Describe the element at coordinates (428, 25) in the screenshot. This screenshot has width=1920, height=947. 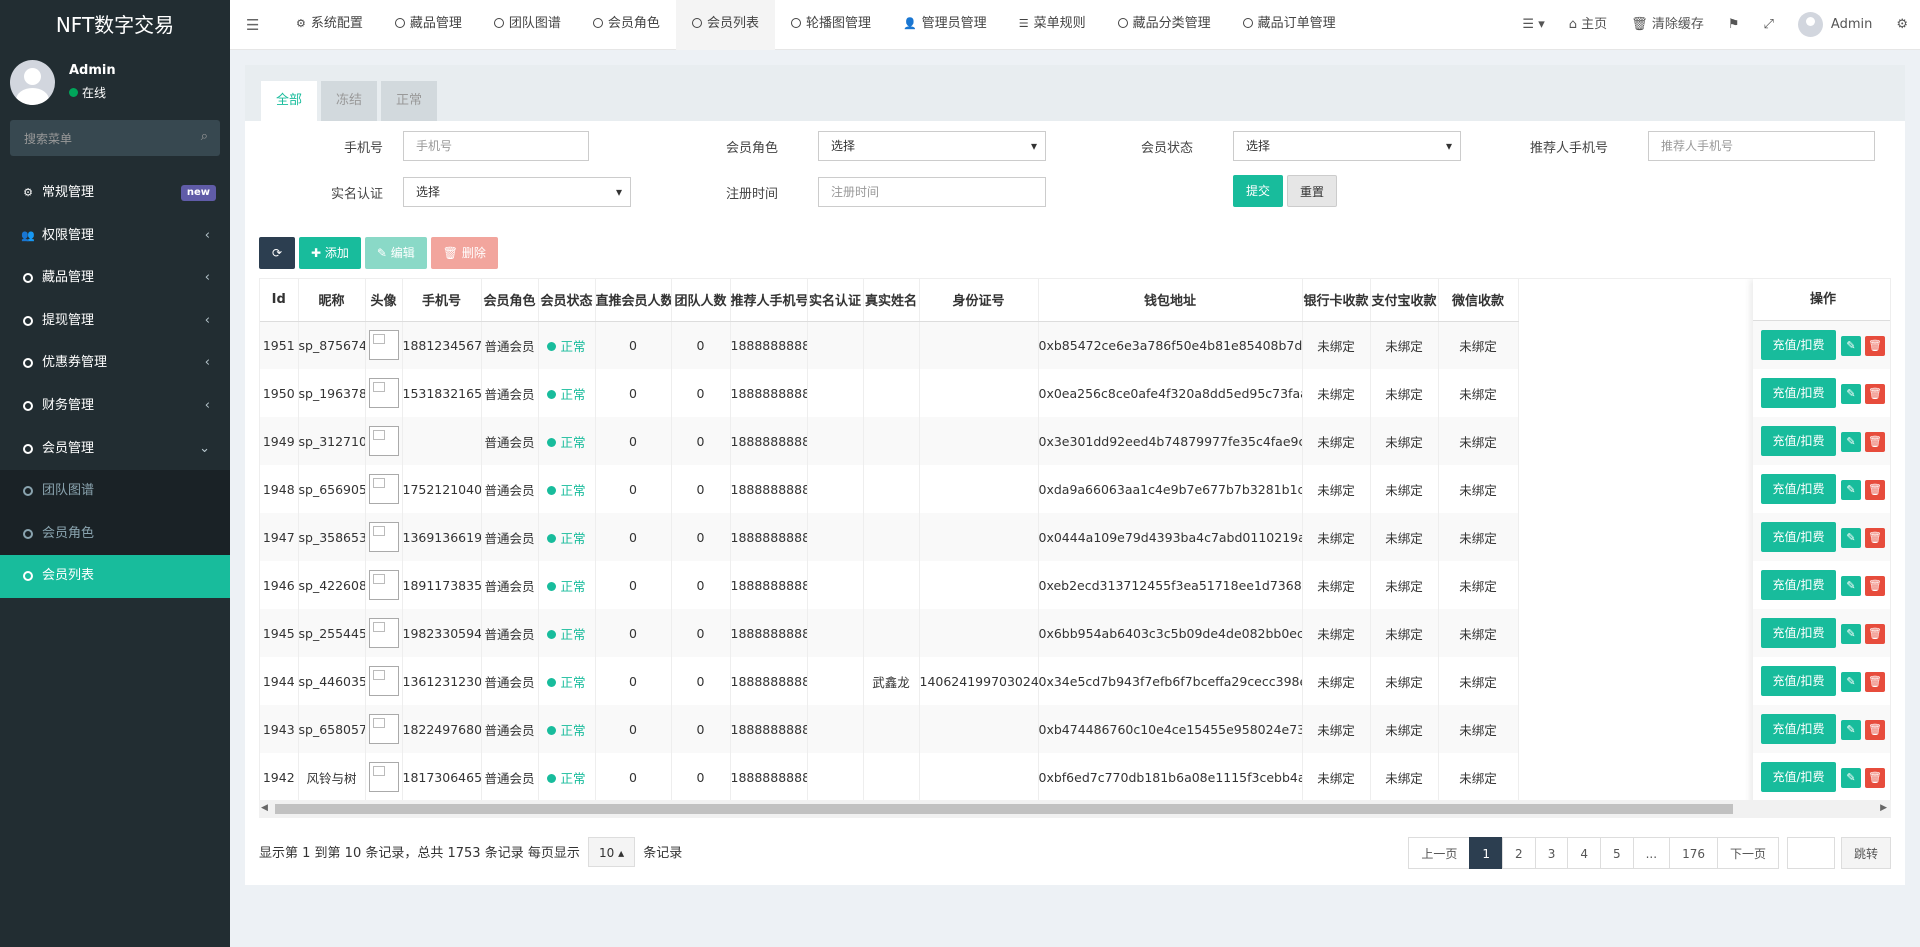
I see `tab-1: 藏品管理` at that location.